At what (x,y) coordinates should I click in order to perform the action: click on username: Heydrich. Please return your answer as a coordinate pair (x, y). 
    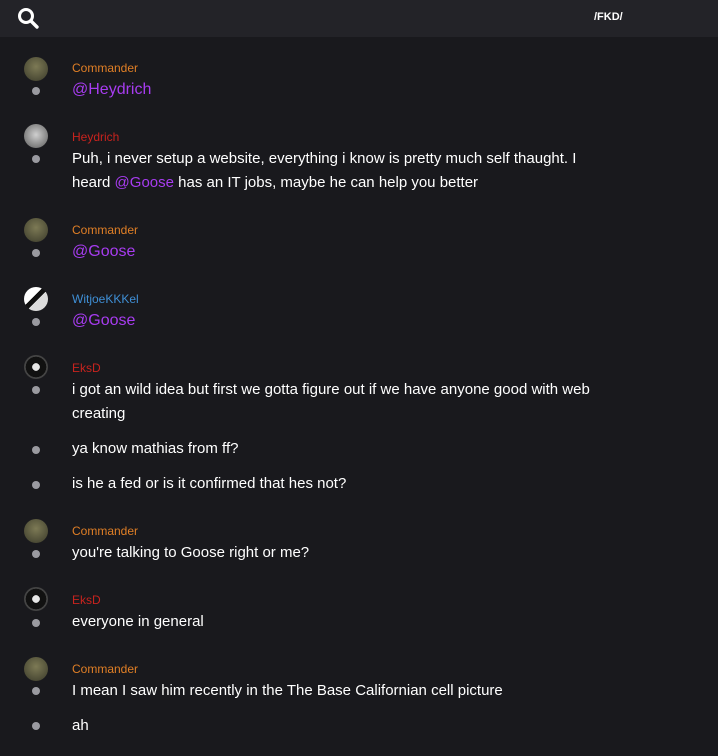
    Looking at the image, I should click on (95, 137).